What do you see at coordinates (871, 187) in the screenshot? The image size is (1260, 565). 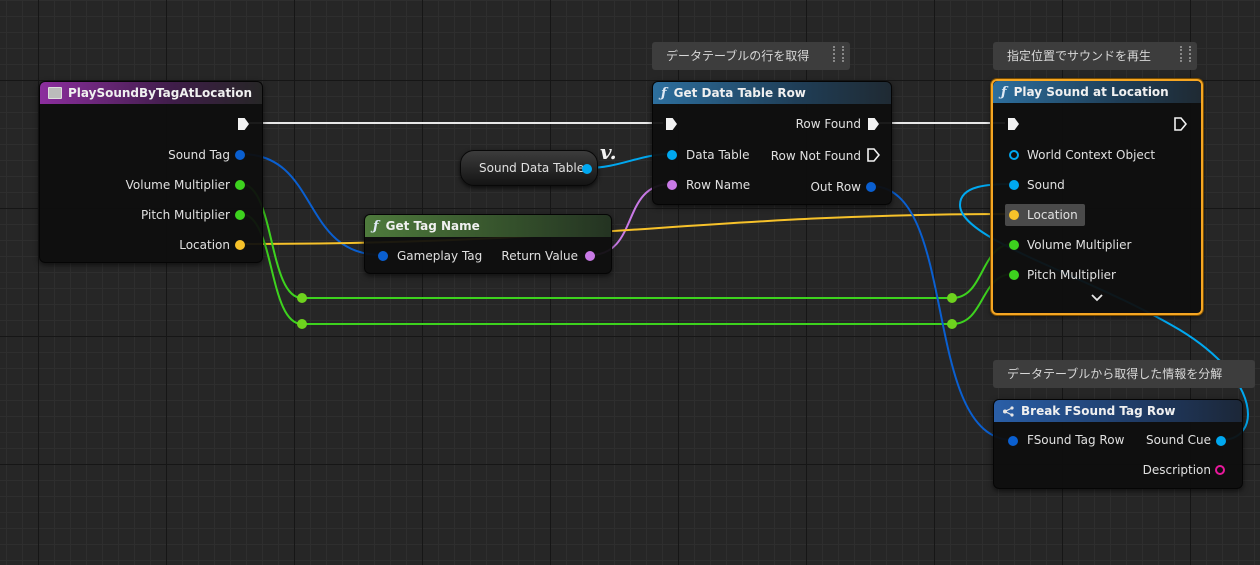 I see `pin-out-row` at bounding box center [871, 187].